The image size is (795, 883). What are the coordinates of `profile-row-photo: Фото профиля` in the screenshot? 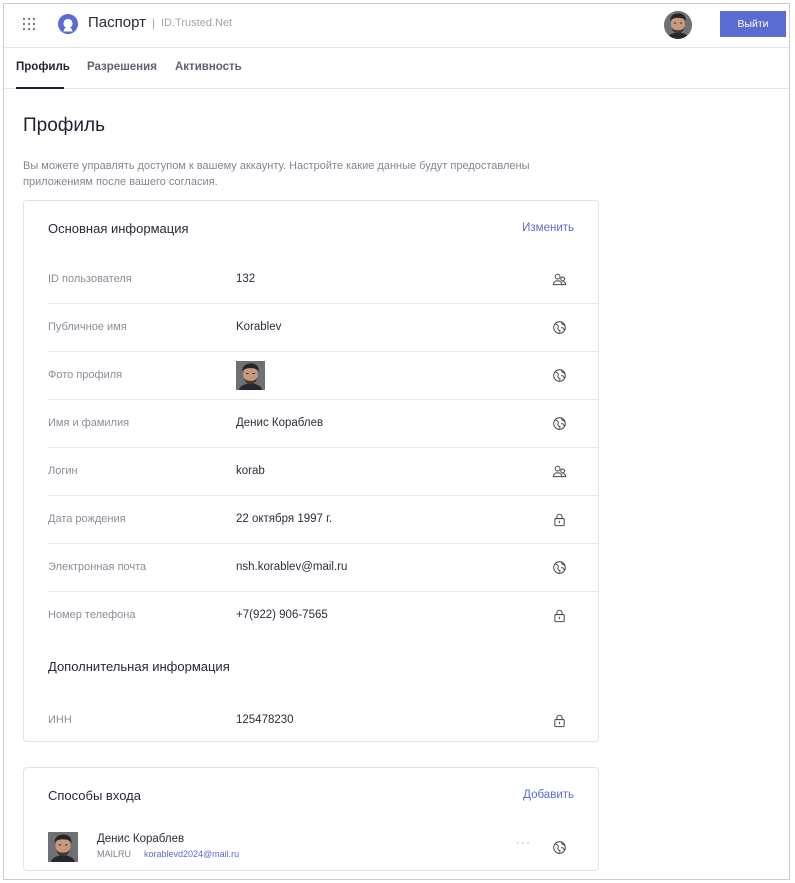 It's located at (323, 376).